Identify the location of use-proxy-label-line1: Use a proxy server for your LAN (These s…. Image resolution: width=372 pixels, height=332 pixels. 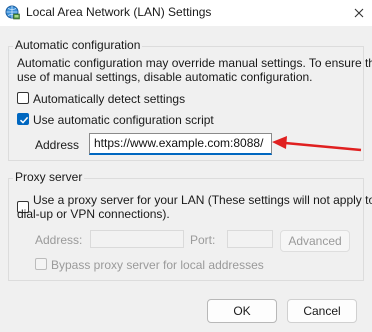
(202, 200).